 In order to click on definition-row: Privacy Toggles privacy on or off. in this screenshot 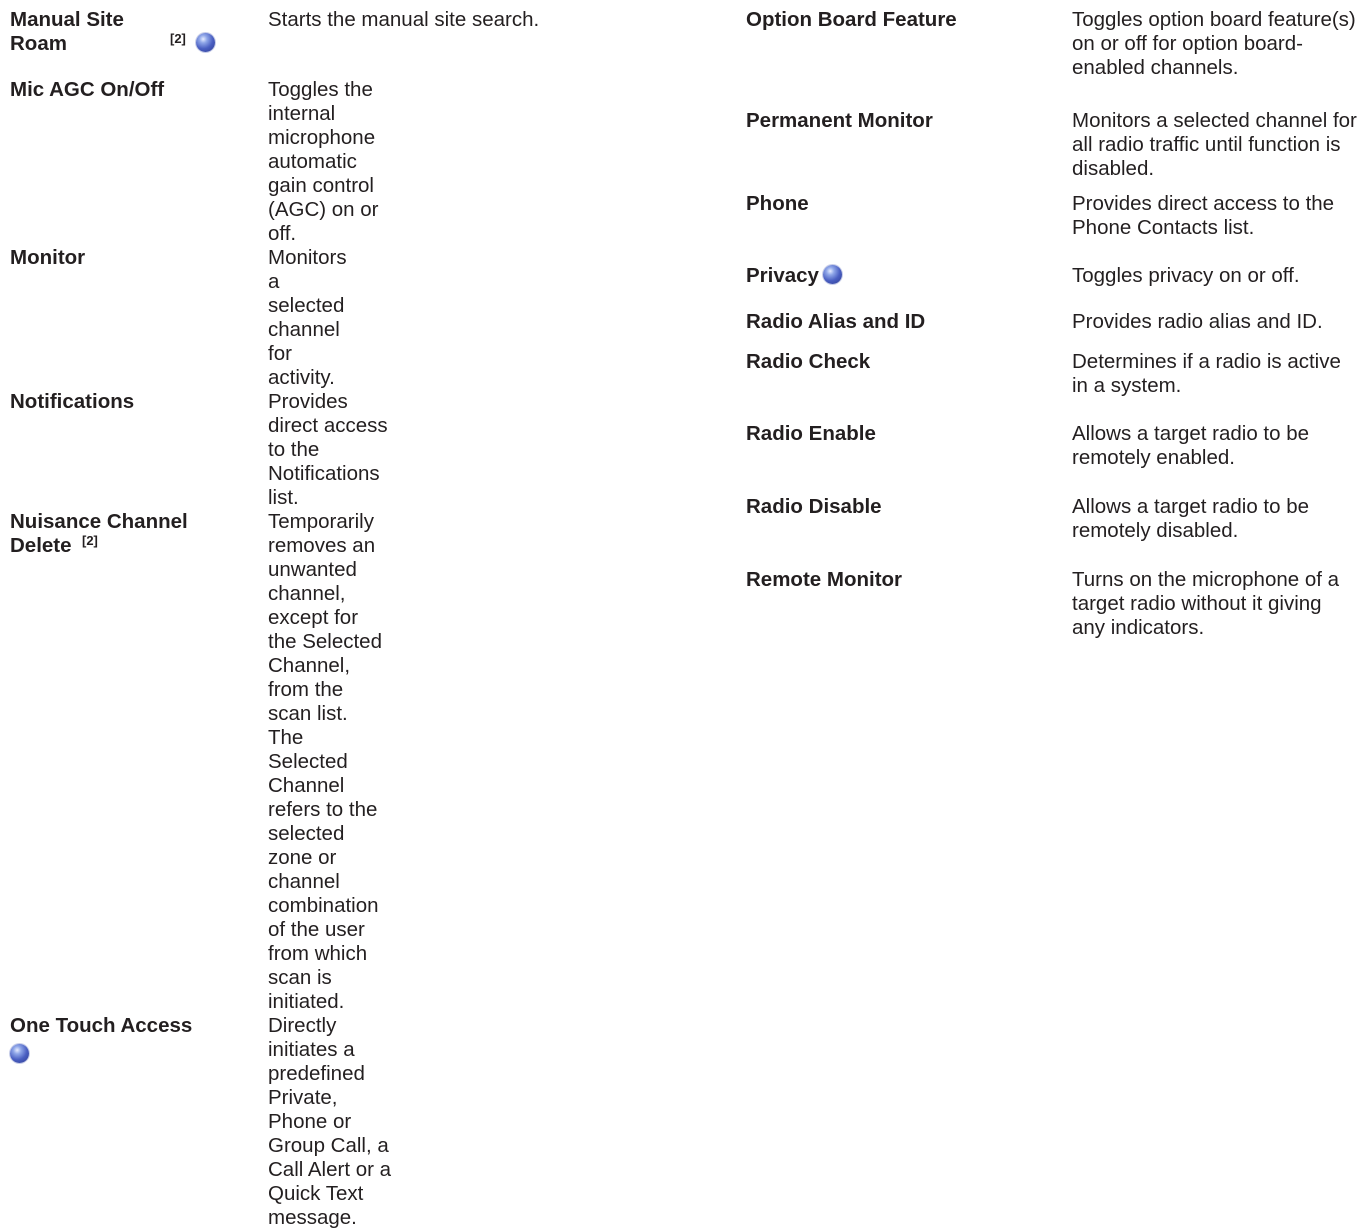, I will do `click(1053, 287)`.